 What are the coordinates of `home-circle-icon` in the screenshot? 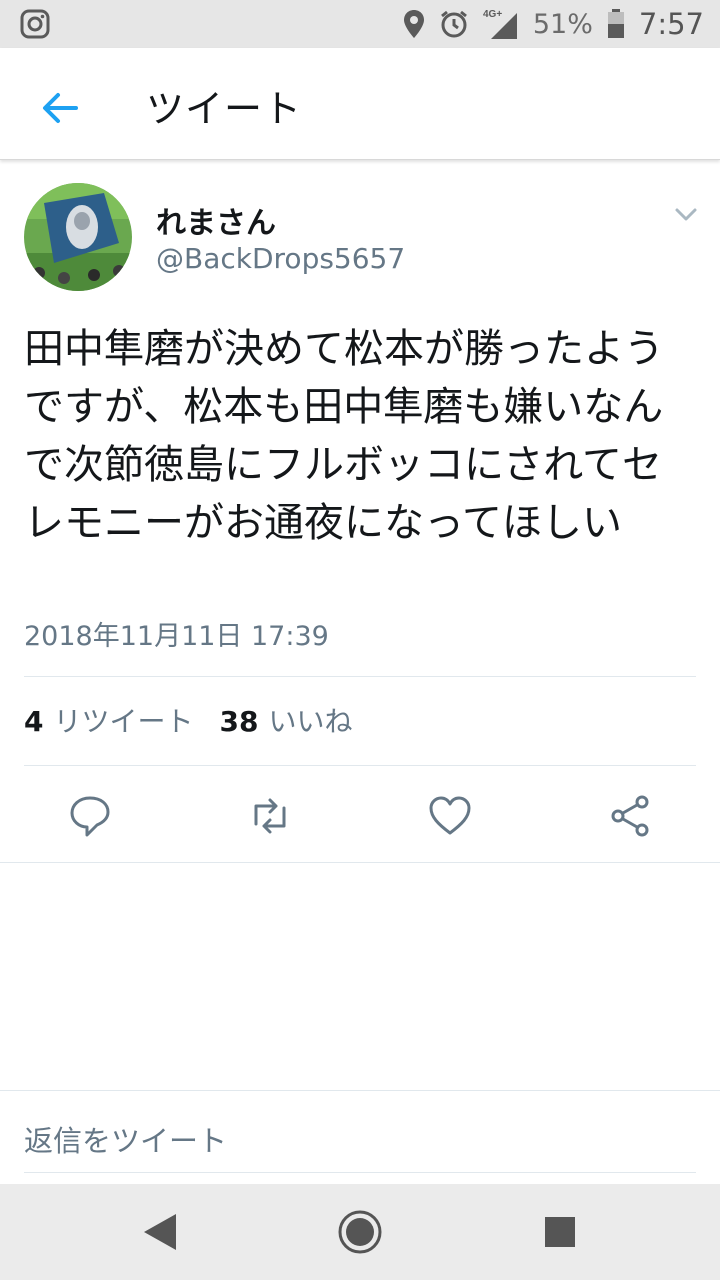 It's located at (360, 1232).